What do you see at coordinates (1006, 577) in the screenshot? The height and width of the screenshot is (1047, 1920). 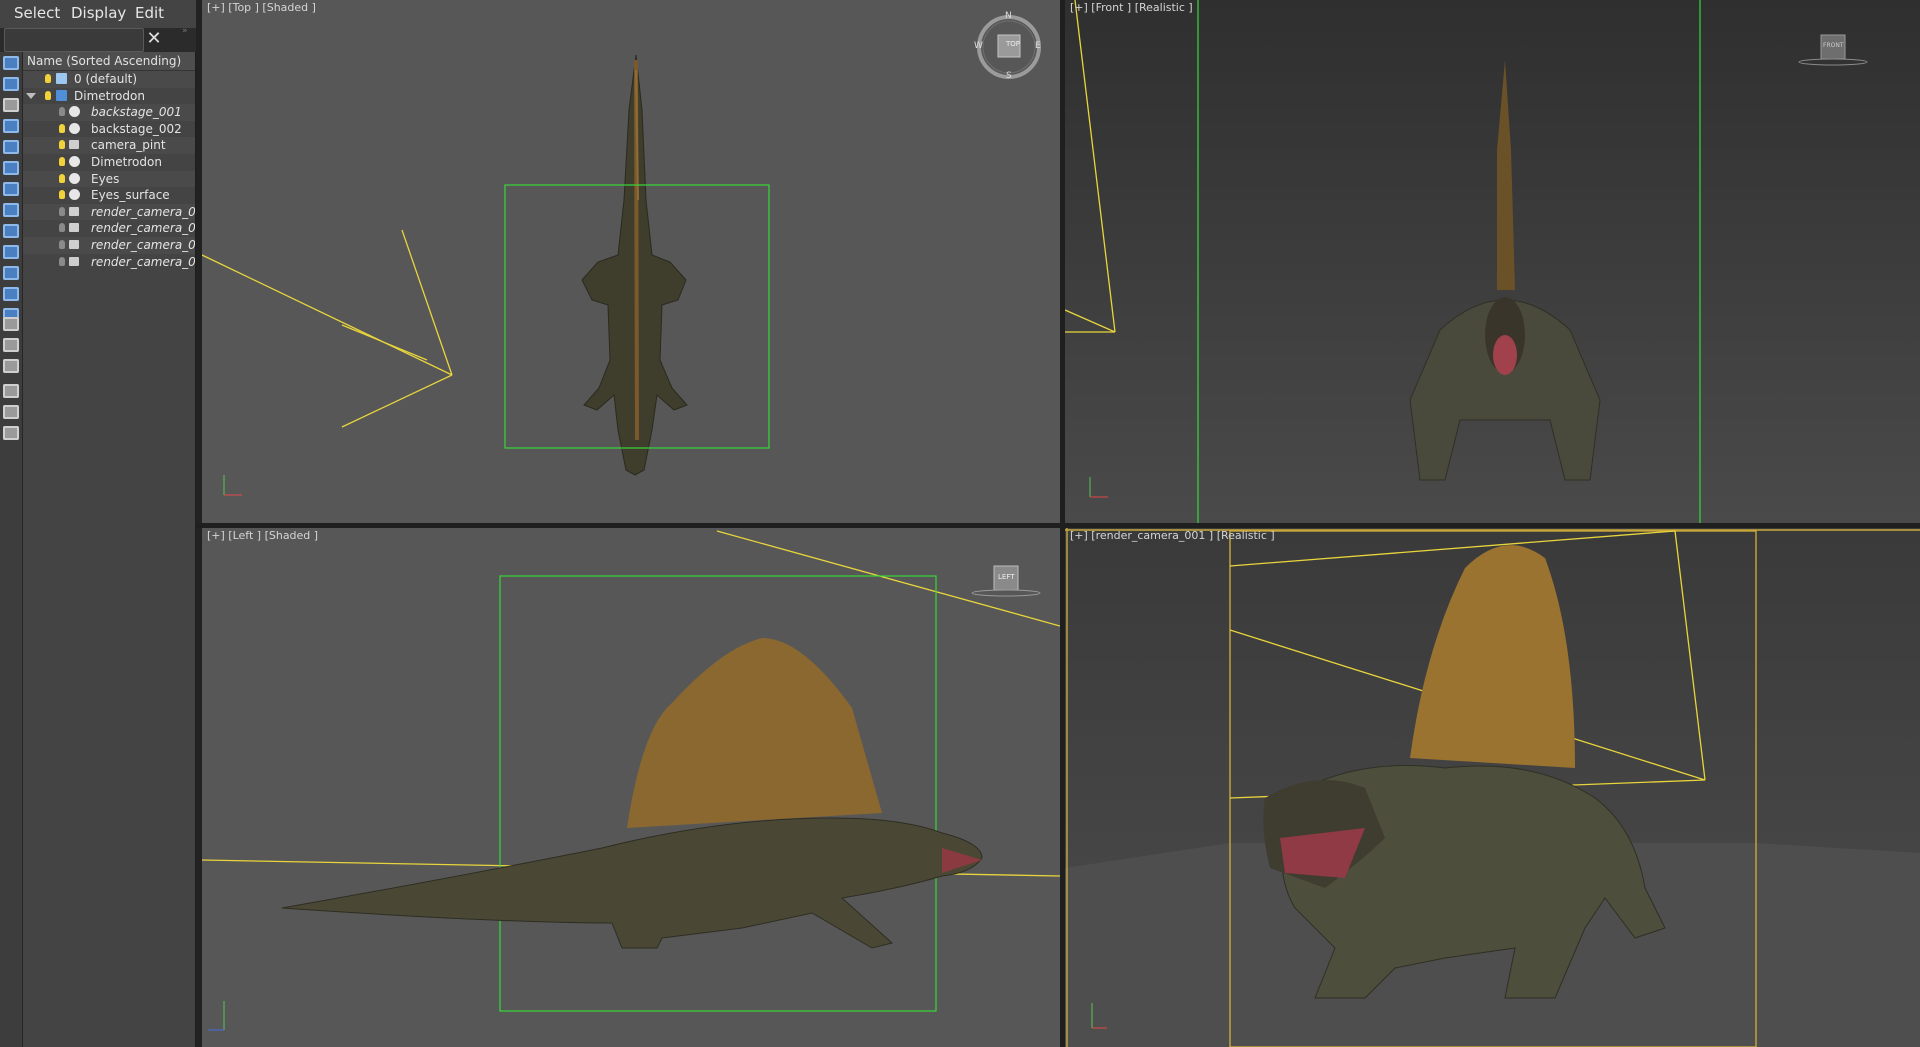 I see `viewcube-face-label: LEFT` at bounding box center [1006, 577].